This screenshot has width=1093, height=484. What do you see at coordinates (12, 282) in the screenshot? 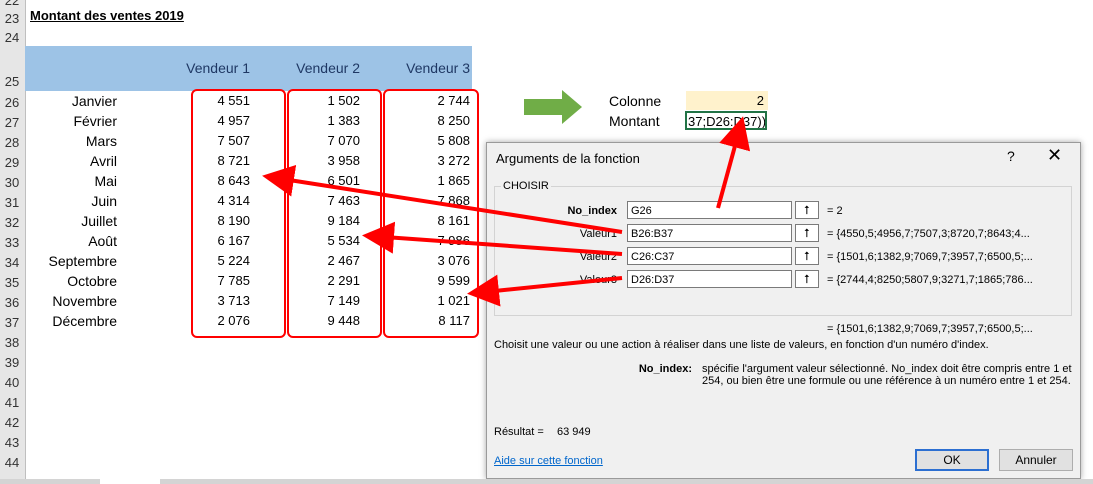
I see `row-number: 35` at bounding box center [12, 282].